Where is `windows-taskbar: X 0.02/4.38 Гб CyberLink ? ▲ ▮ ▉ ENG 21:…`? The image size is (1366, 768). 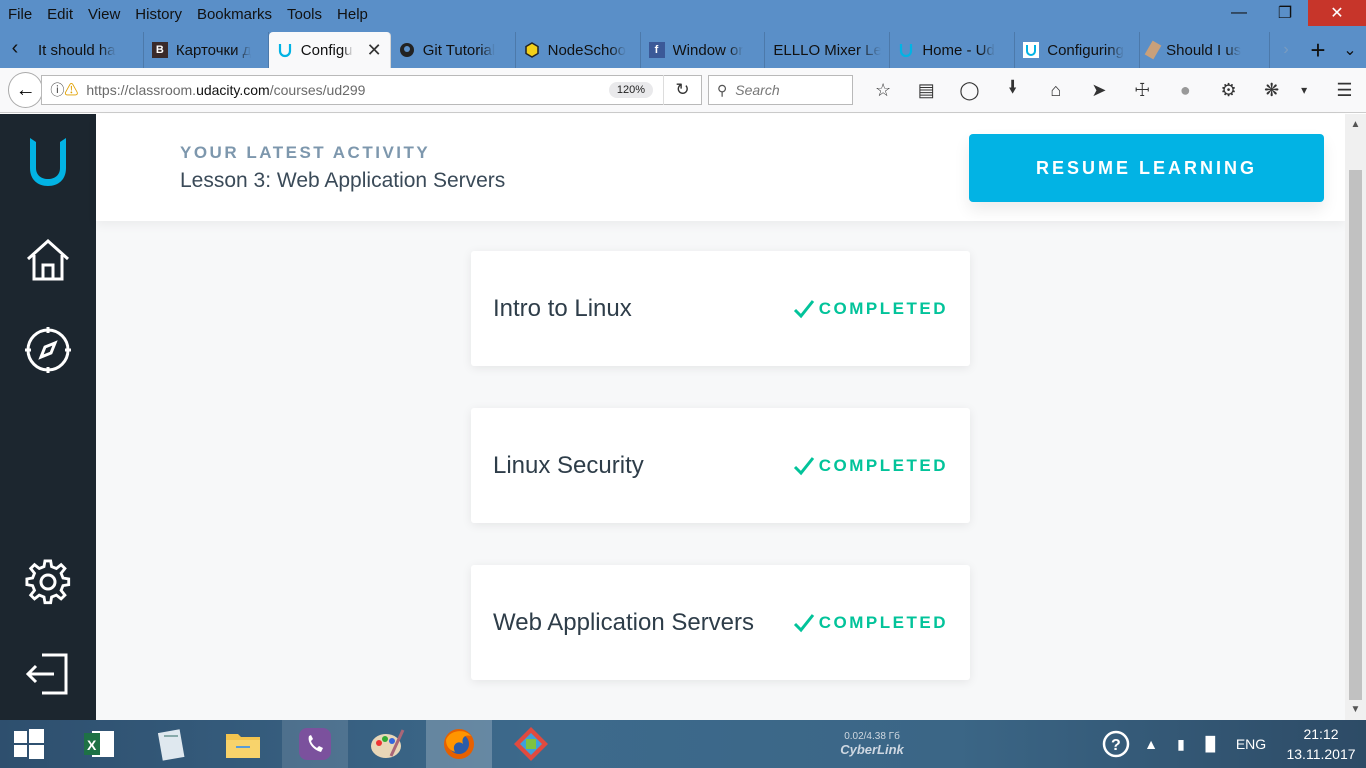 windows-taskbar: X 0.02/4.38 Гб CyberLink ? ▲ ▮ ▉ ENG 21:… is located at coordinates (683, 744).